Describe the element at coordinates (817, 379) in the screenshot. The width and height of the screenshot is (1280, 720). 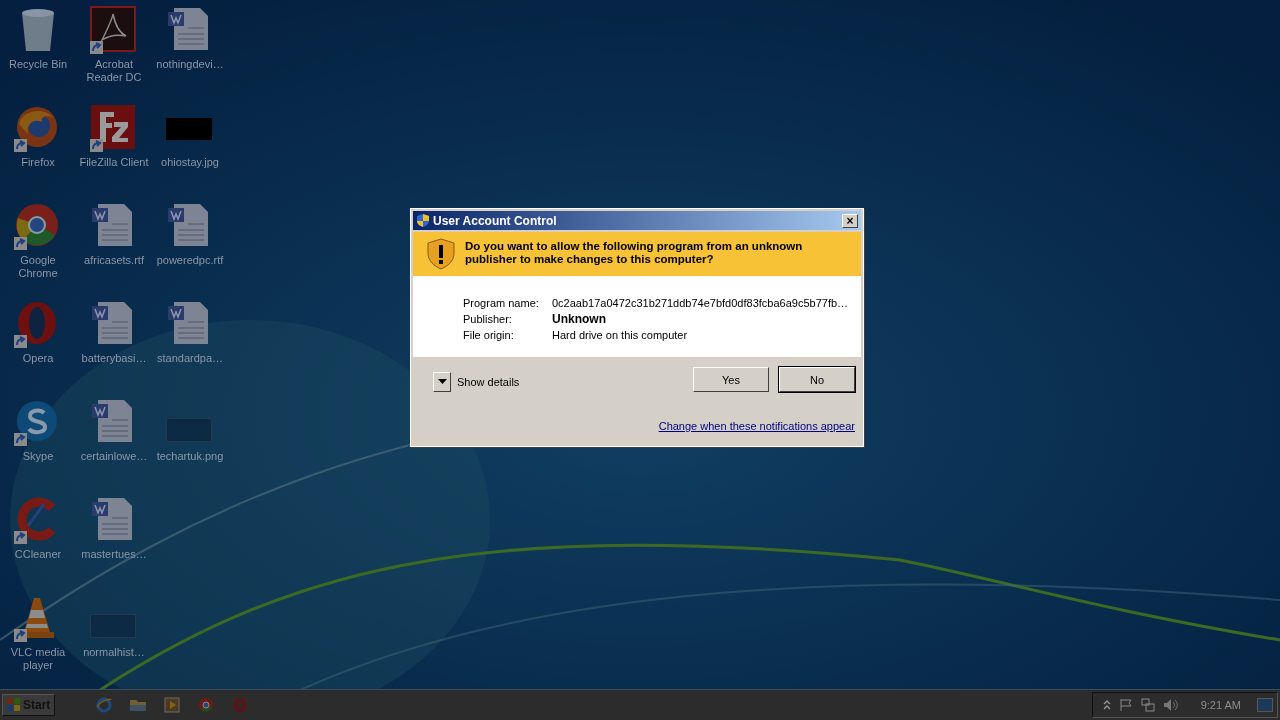
I see `dialog-button: No` at that location.